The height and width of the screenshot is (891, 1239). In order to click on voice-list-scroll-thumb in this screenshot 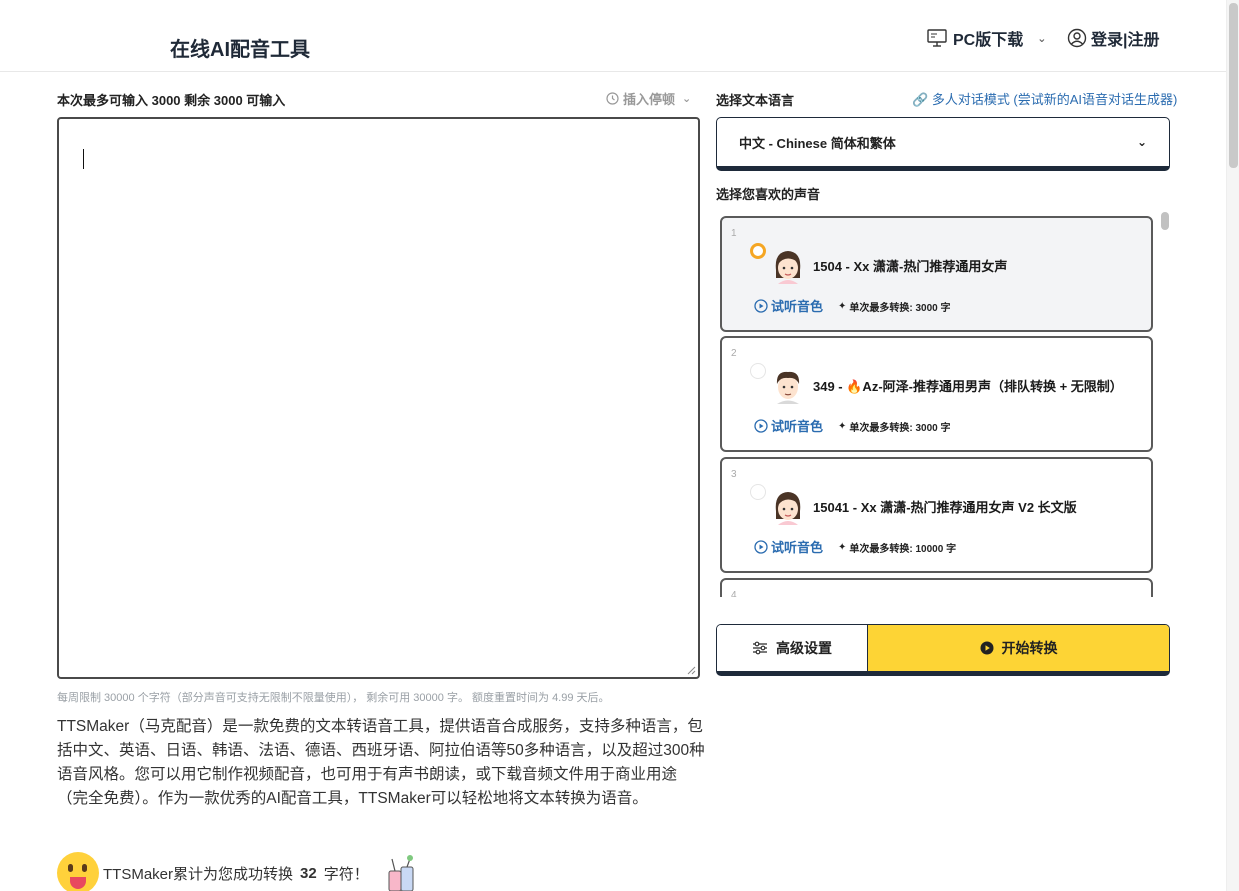, I will do `click(1165, 221)`.